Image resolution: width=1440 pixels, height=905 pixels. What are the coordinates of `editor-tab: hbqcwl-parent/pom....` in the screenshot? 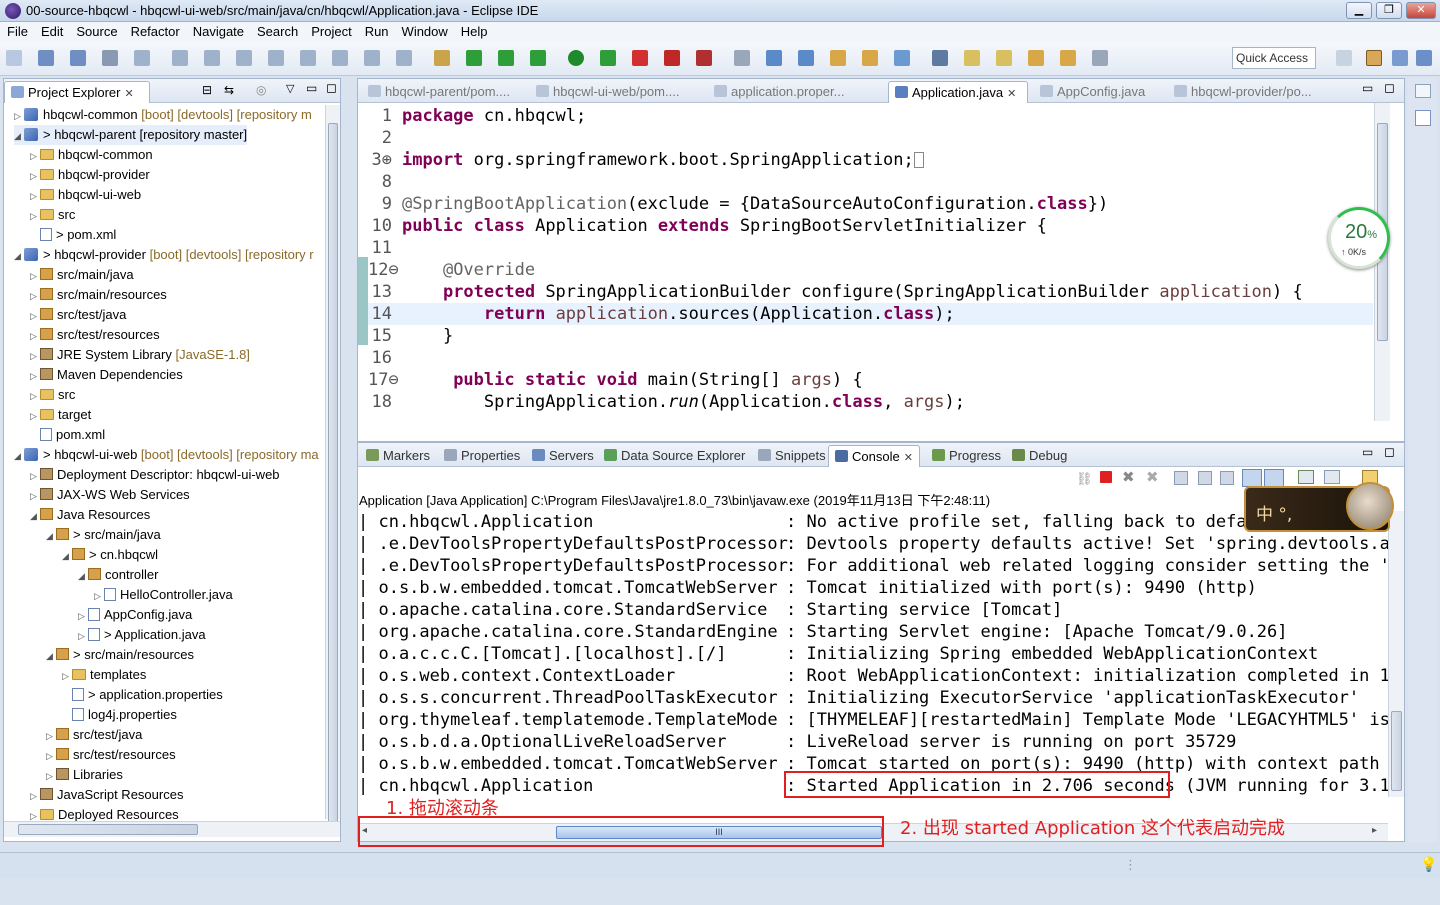 It's located at (445, 92).